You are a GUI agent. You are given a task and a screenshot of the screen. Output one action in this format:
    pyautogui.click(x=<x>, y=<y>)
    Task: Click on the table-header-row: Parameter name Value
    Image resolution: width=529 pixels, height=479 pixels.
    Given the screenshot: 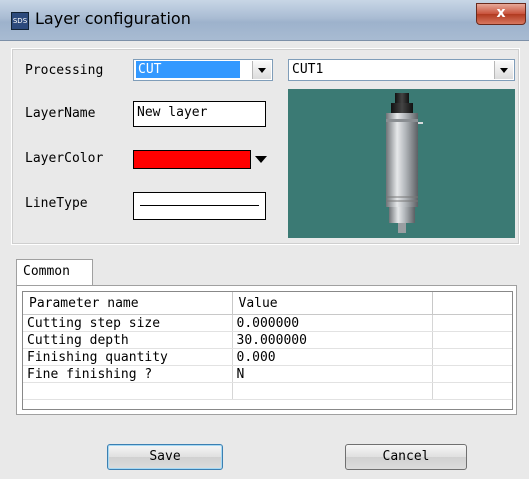 What is the action you would take?
    pyautogui.click(x=267, y=303)
    